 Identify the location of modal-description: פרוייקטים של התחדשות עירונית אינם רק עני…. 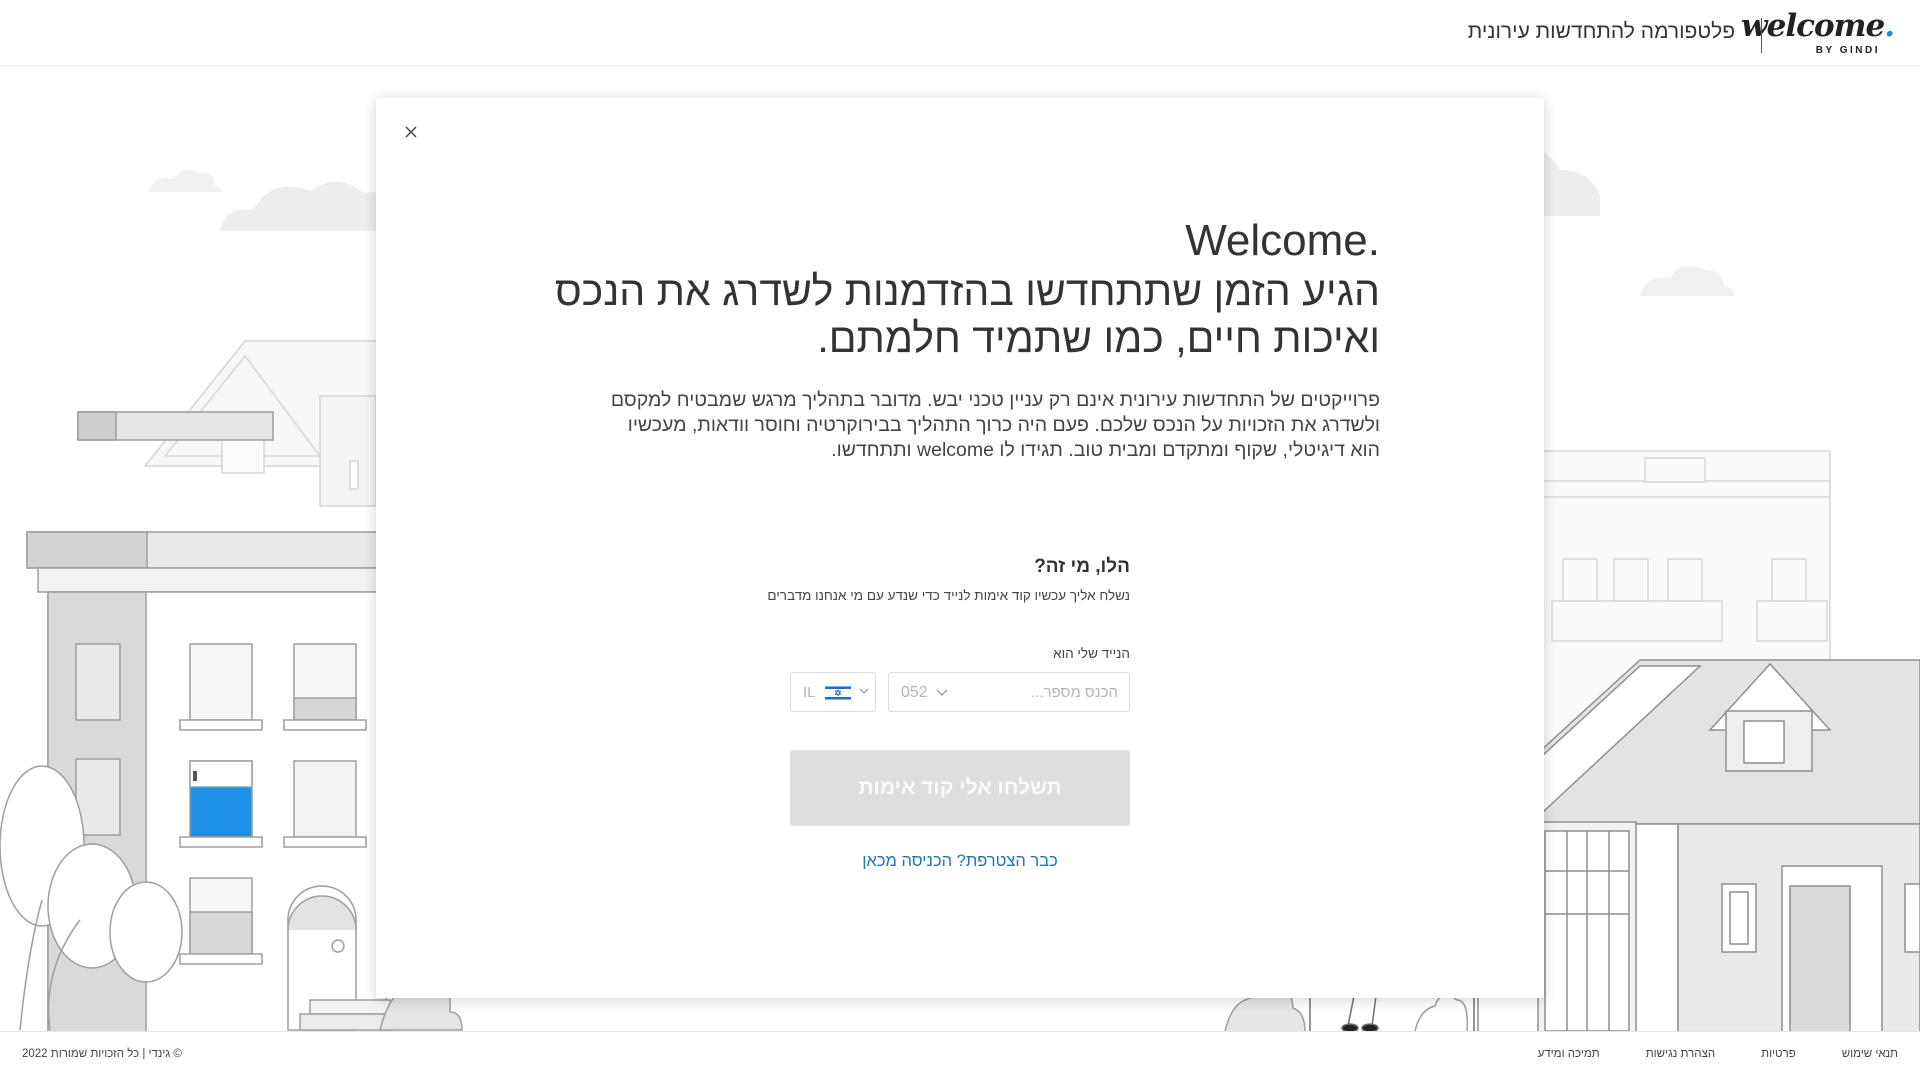
(995, 425).